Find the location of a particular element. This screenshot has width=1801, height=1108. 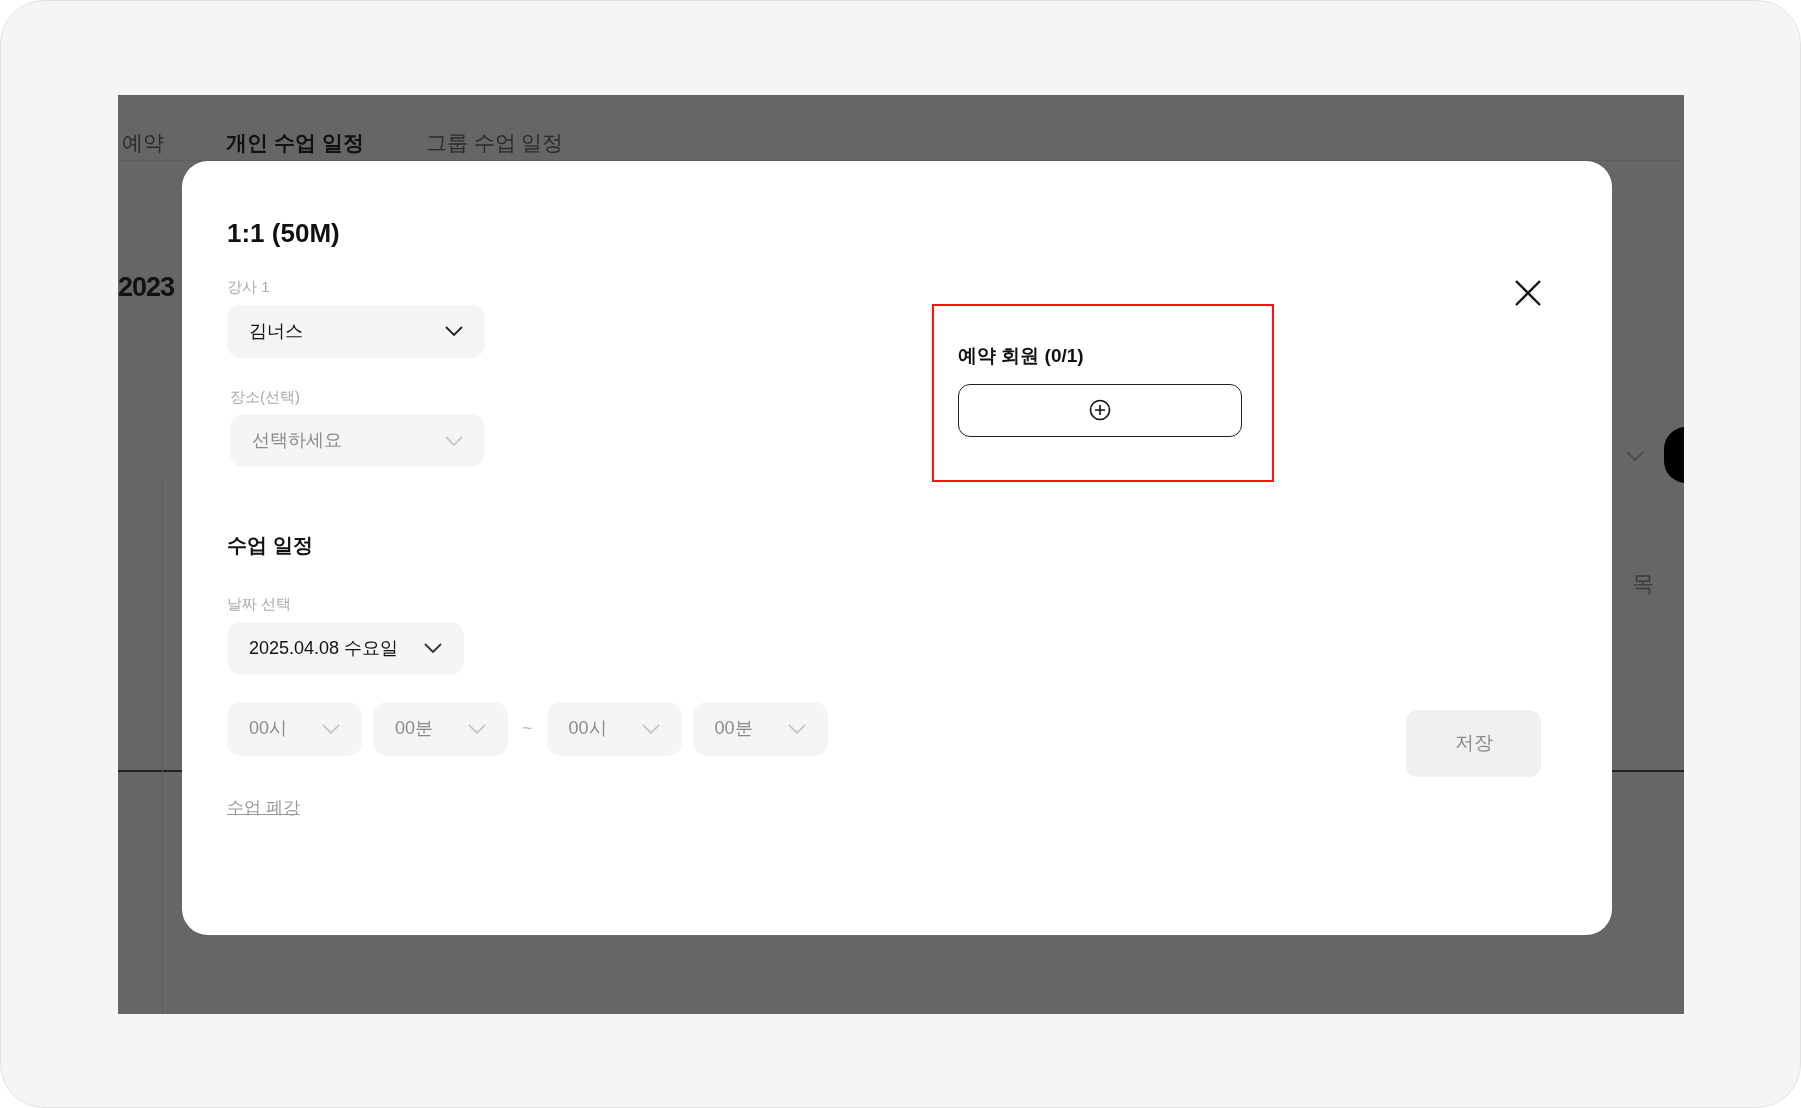

modal-title: 1:1 (50M) is located at coordinates (284, 233).